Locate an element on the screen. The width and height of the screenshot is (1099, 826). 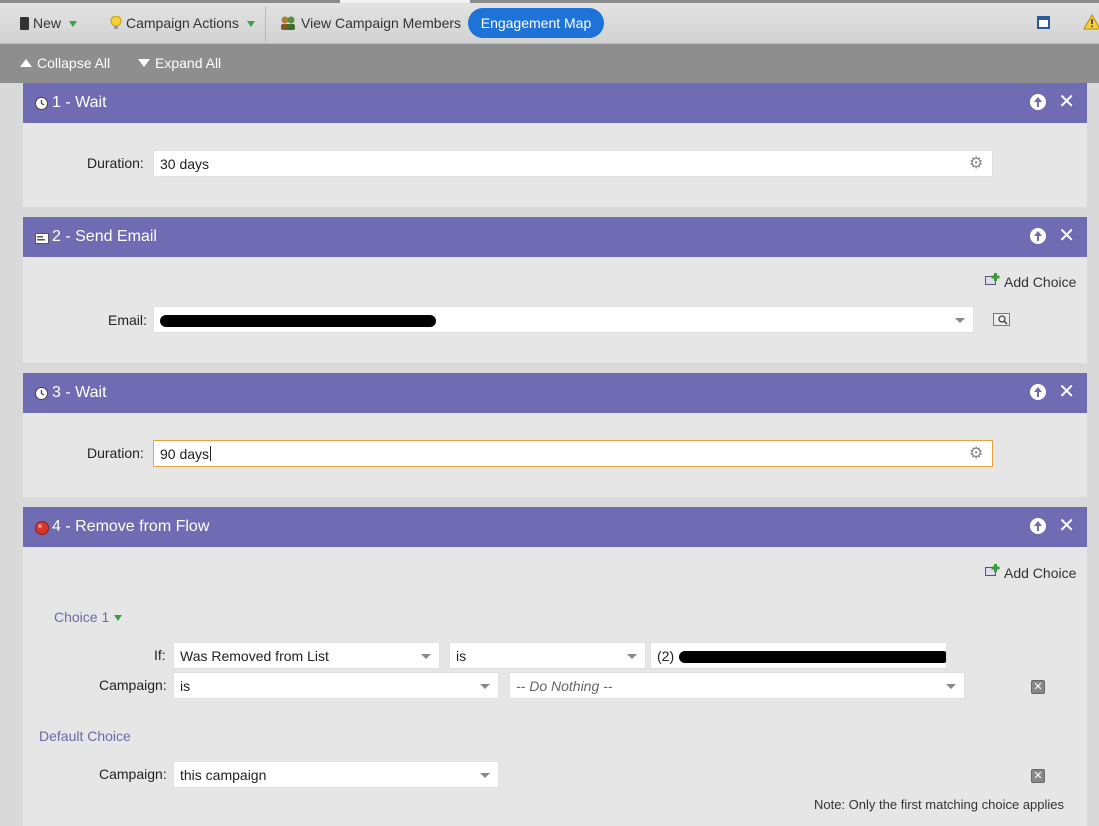
step-title: 3 - Wait is located at coordinates (79, 392).